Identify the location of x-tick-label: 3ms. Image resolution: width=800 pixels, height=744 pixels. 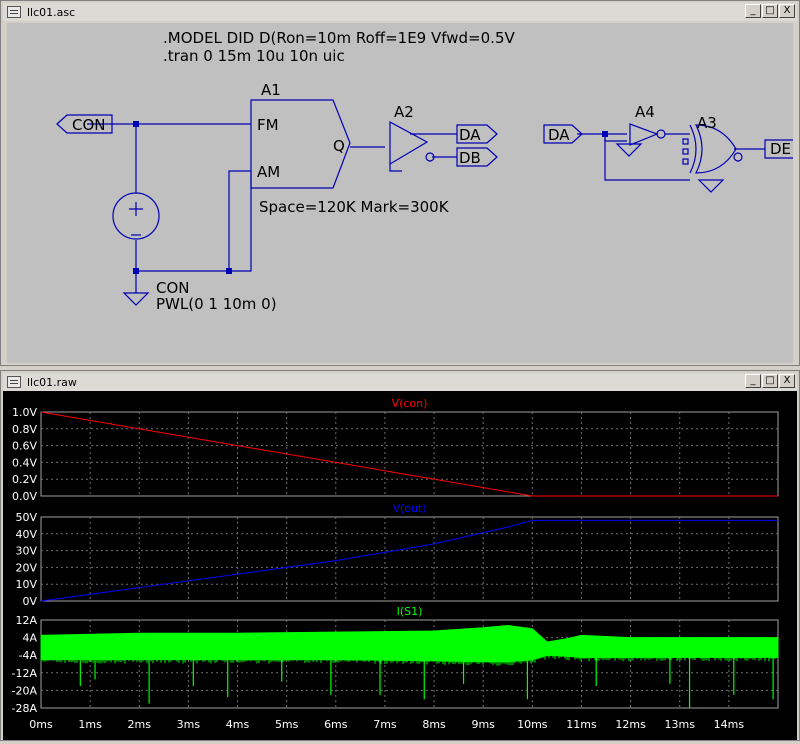
(189, 724).